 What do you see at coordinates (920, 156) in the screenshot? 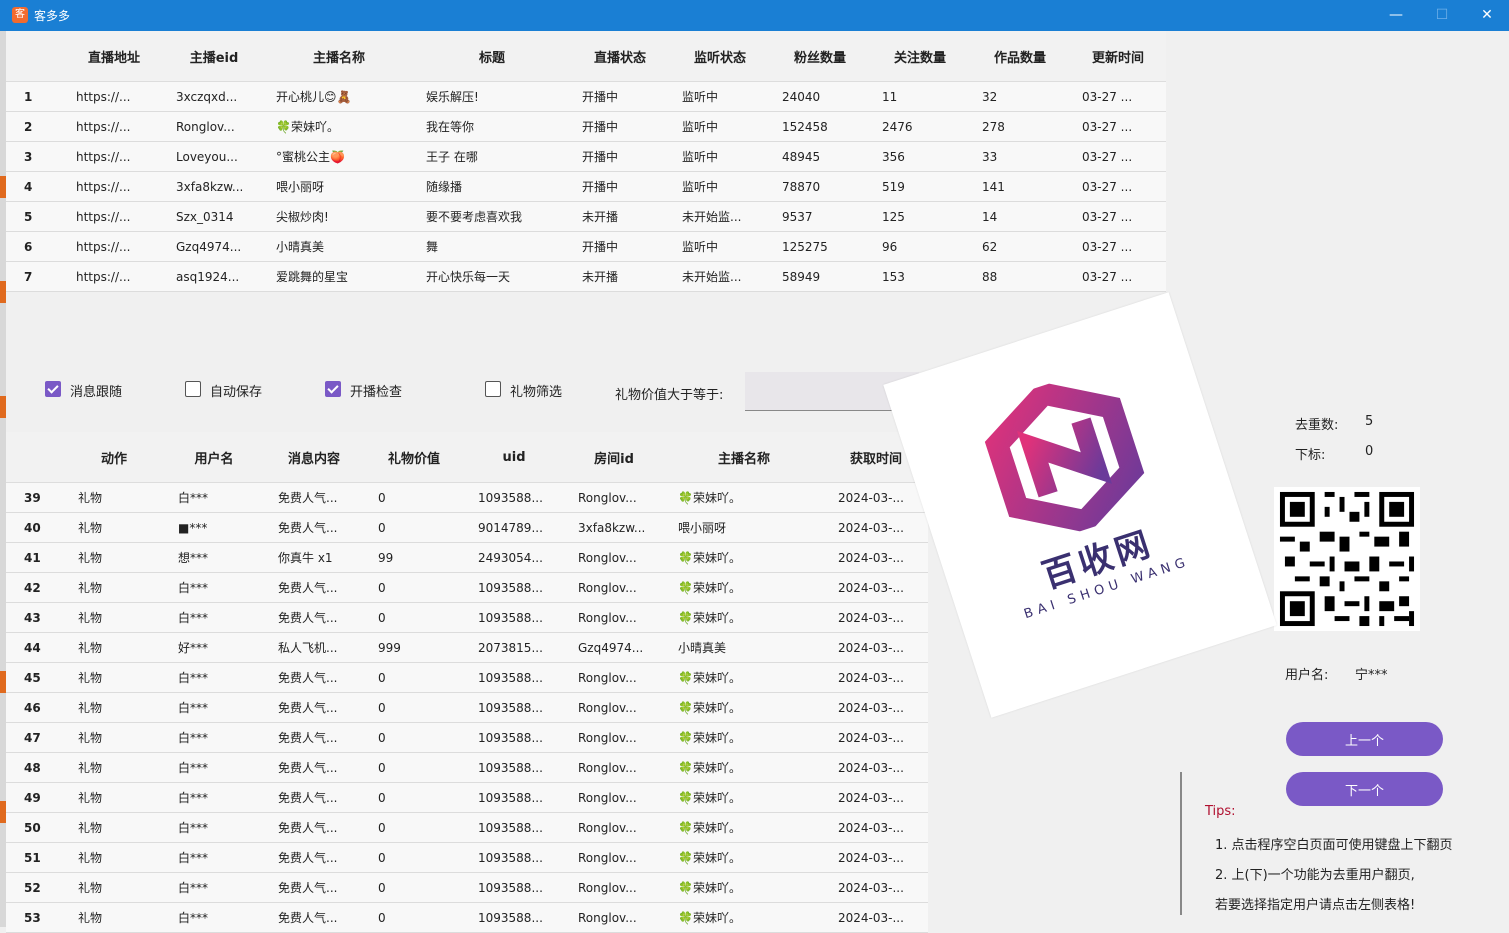
I see `table-cell: 356` at bounding box center [920, 156].